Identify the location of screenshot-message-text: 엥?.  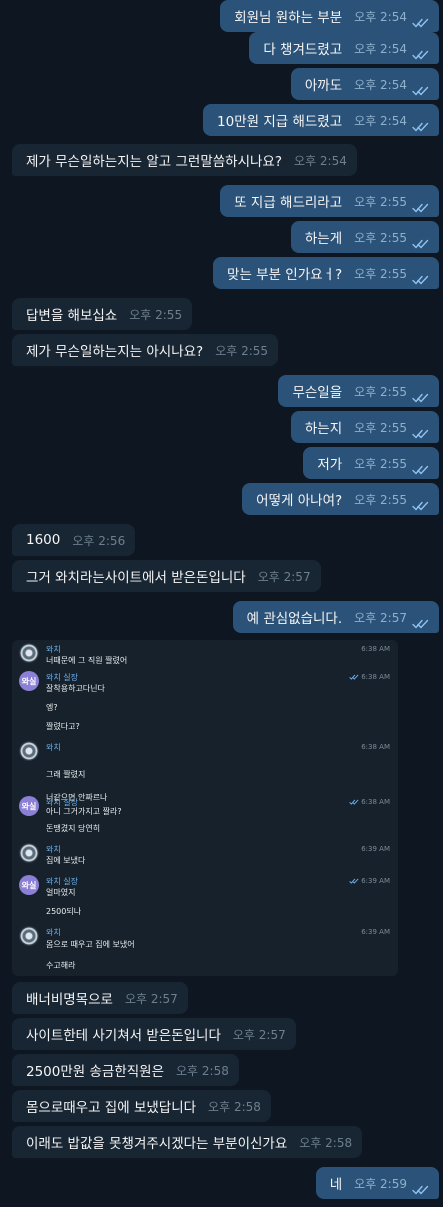
(52, 707).